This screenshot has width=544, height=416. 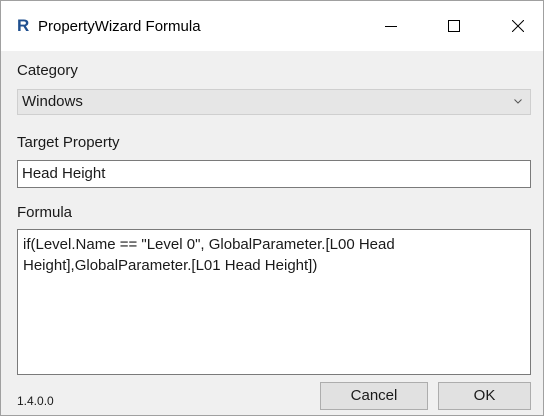 What do you see at coordinates (47, 70) in the screenshot?
I see `category-label: Category` at bounding box center [47, 70].